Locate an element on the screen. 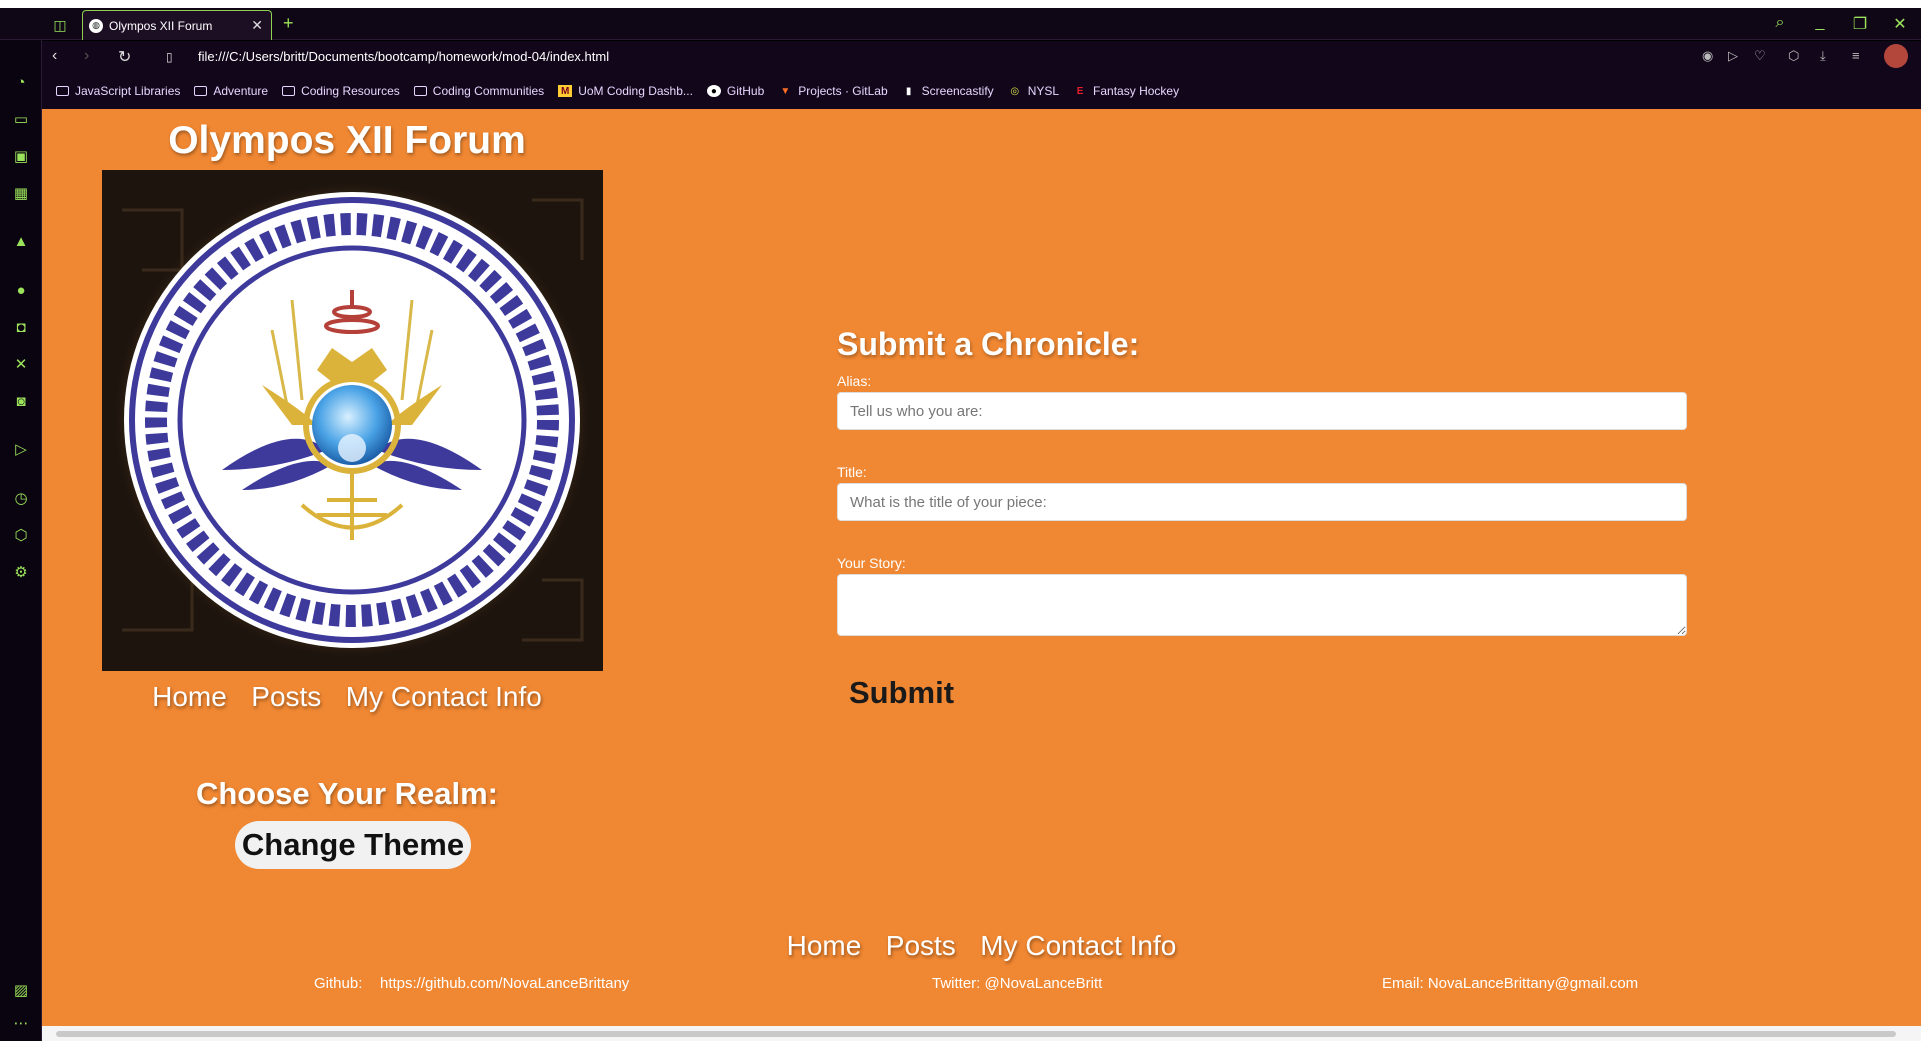 This screenshot has height=1041, width=1921. bookmark-coding-resources: Coding Resources is located at coordinates (341, 91).